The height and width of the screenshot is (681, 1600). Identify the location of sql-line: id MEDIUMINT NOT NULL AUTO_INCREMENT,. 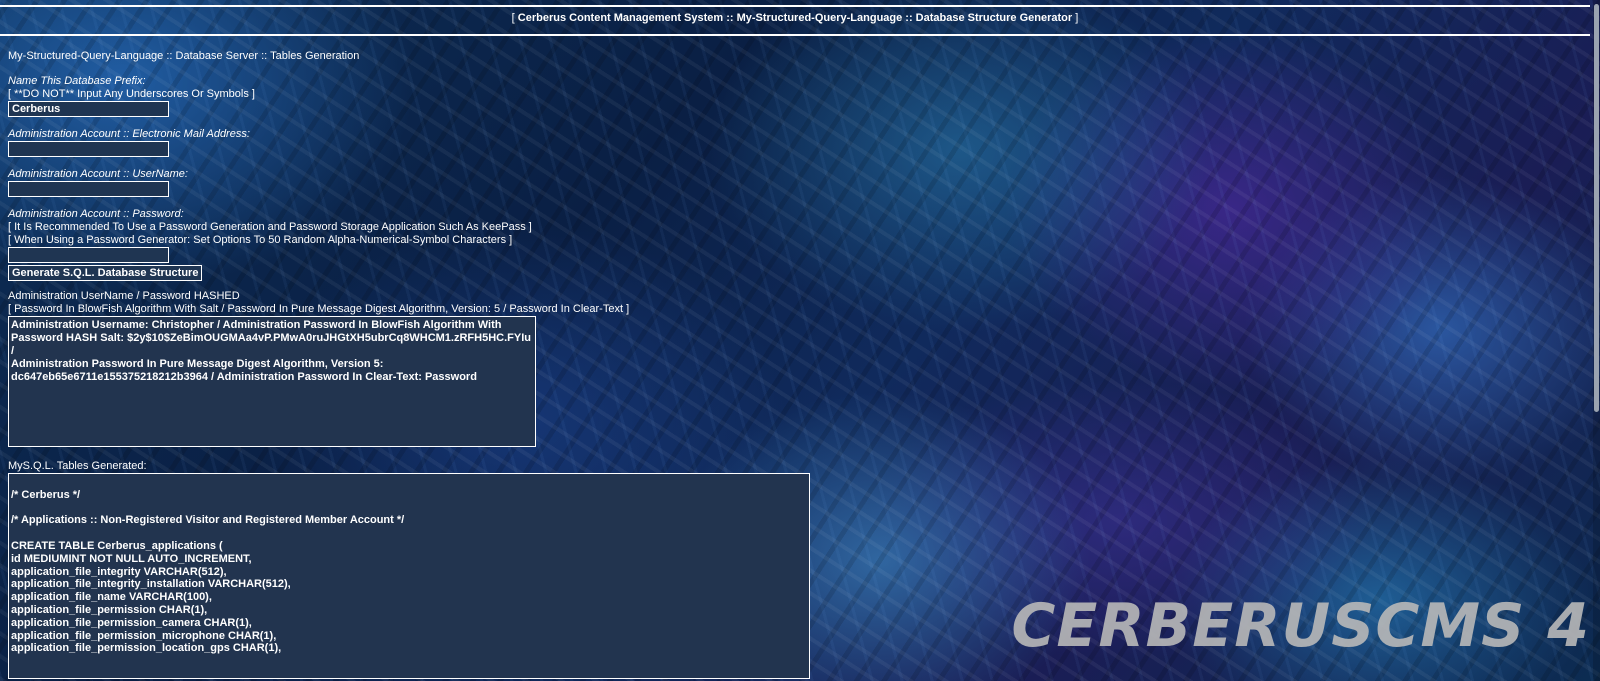
(131, 558).